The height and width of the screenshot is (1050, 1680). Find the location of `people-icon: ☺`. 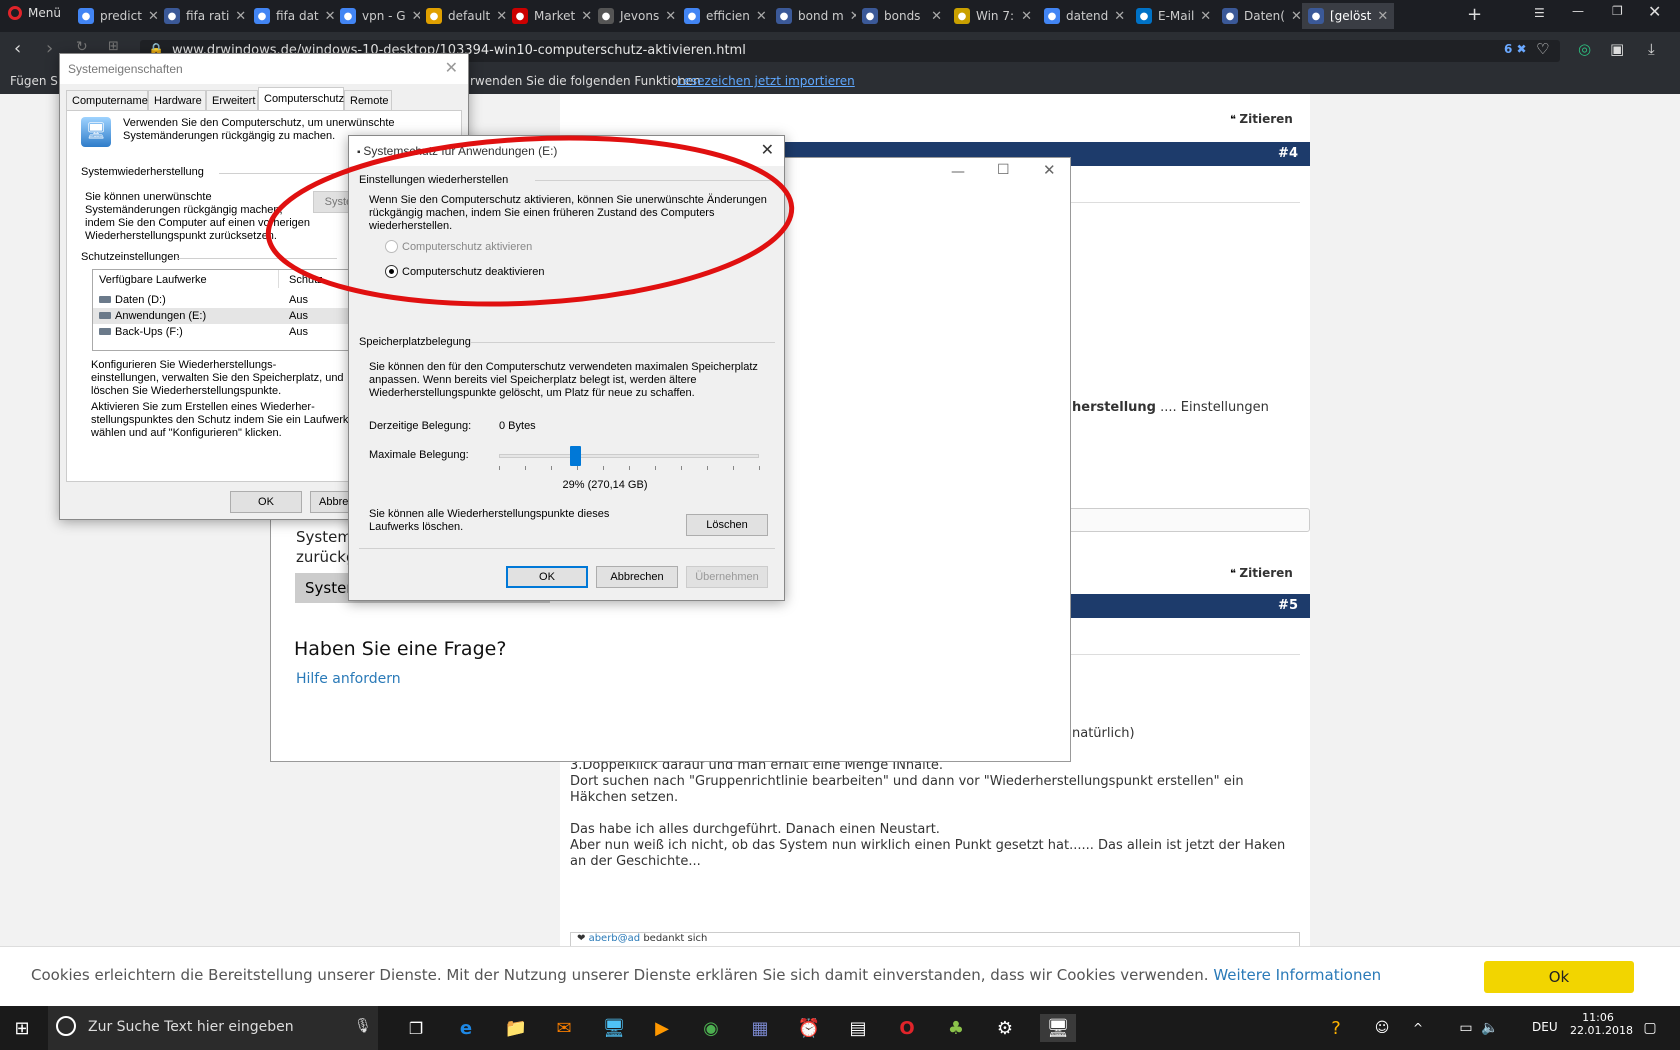

people-icon: ☺ is located at coordinates (1382, 1028).